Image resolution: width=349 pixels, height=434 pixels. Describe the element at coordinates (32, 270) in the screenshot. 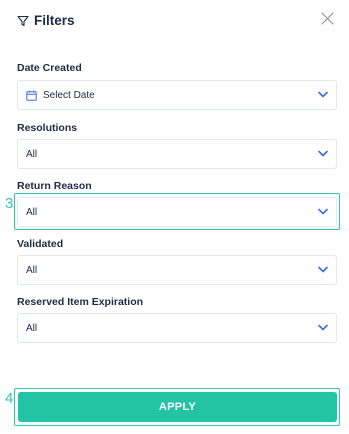

I see `validated-value: All` at that location.